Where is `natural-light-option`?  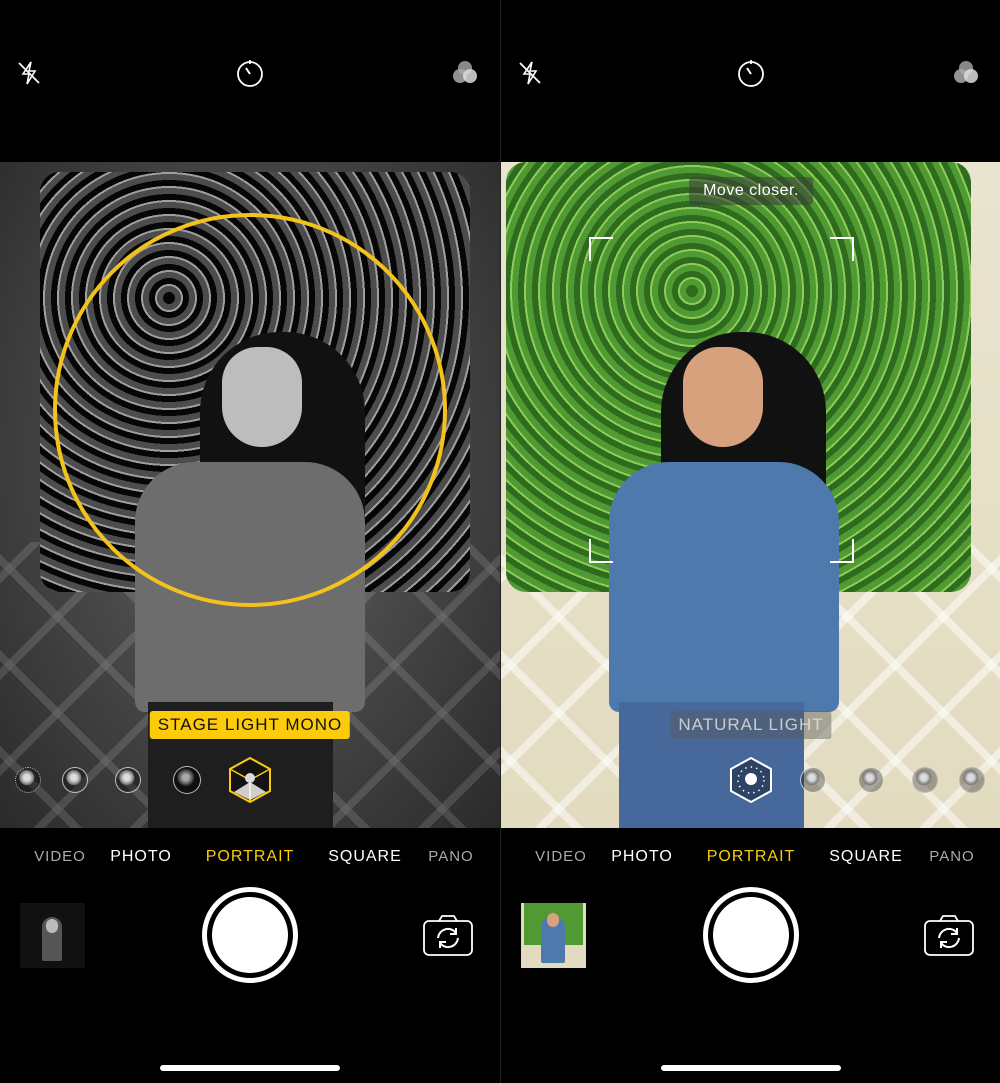 natural-light-option is located at coordinates (28, 780).